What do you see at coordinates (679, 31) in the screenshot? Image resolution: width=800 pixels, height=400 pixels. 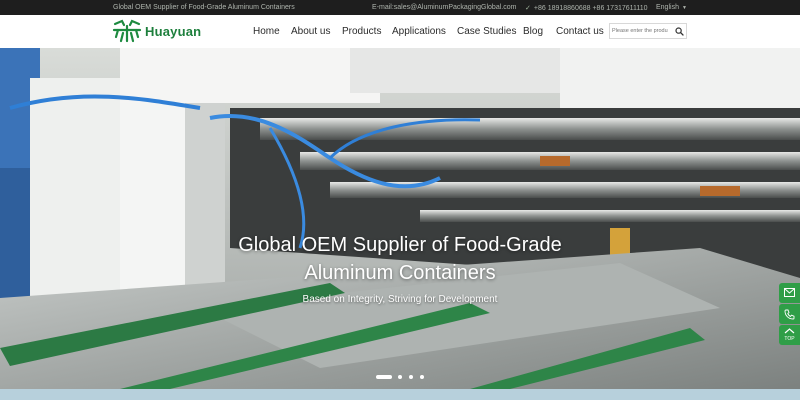 I see `search-icon` at bounding box center [679, 31].